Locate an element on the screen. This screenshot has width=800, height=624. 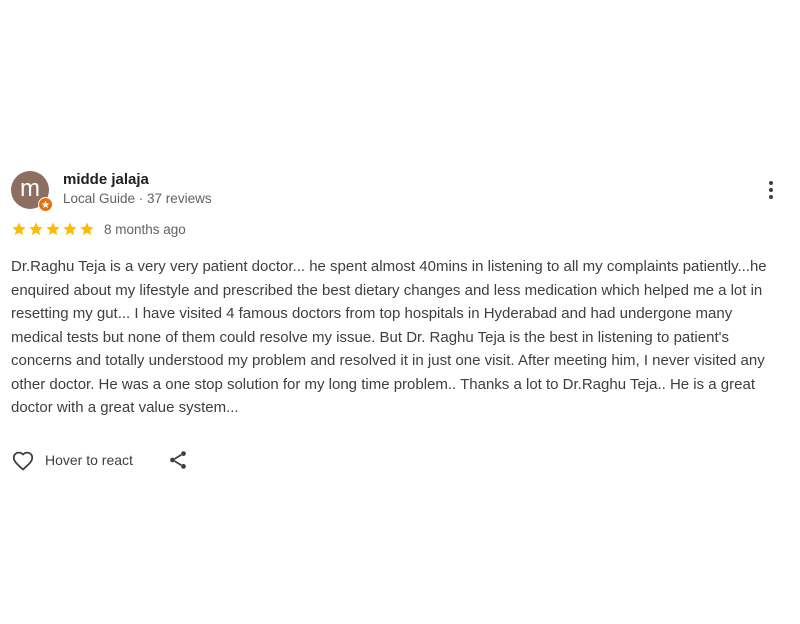
avatar: m is located at coordinates (32, 191).